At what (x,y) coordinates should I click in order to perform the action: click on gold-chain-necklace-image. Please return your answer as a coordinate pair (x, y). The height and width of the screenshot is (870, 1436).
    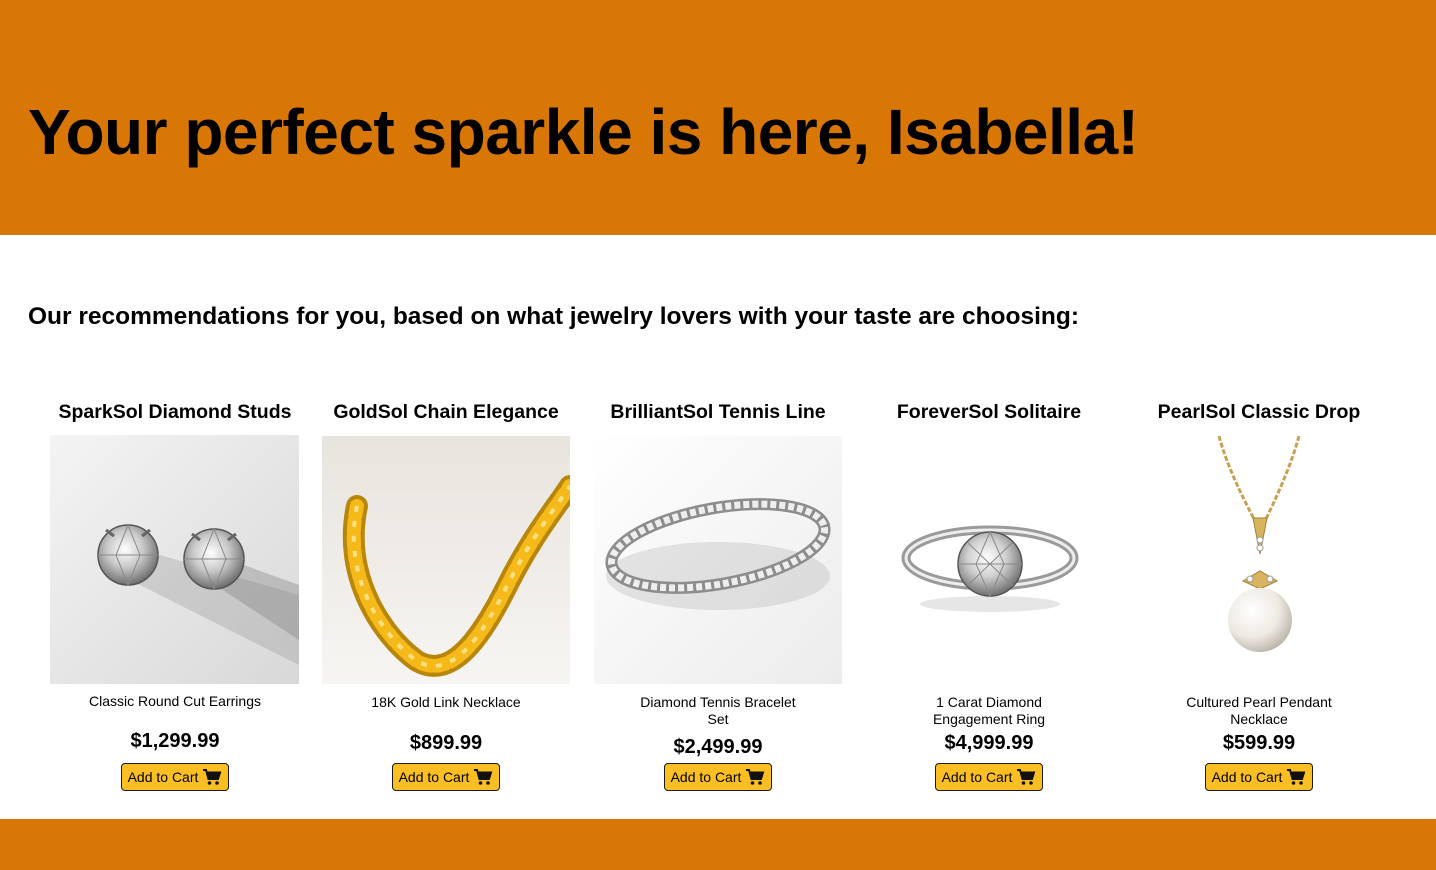
    Looking at the image, I should click on (446, 560).